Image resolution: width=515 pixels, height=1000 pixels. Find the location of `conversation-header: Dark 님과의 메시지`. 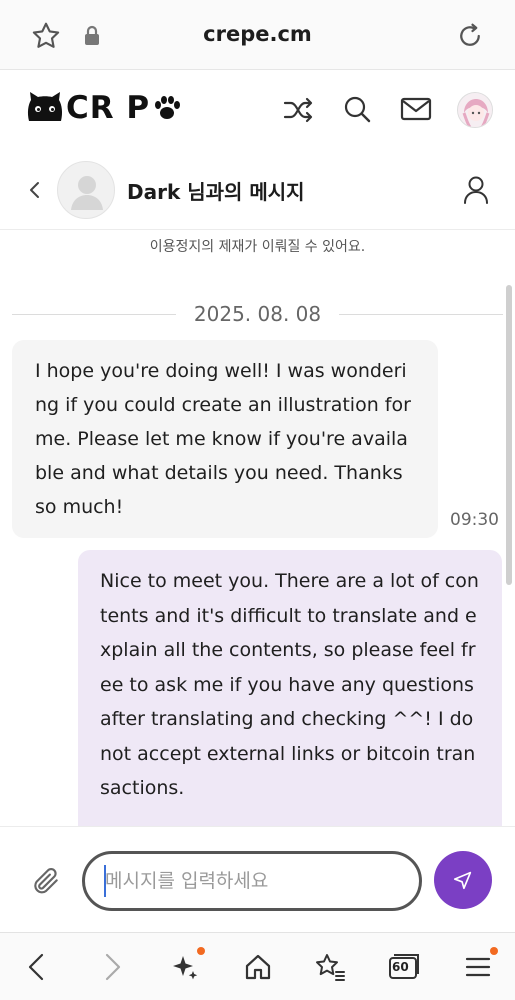

conversation-header: Dark 님과의 메시지 is located at coordinates (257, 190).